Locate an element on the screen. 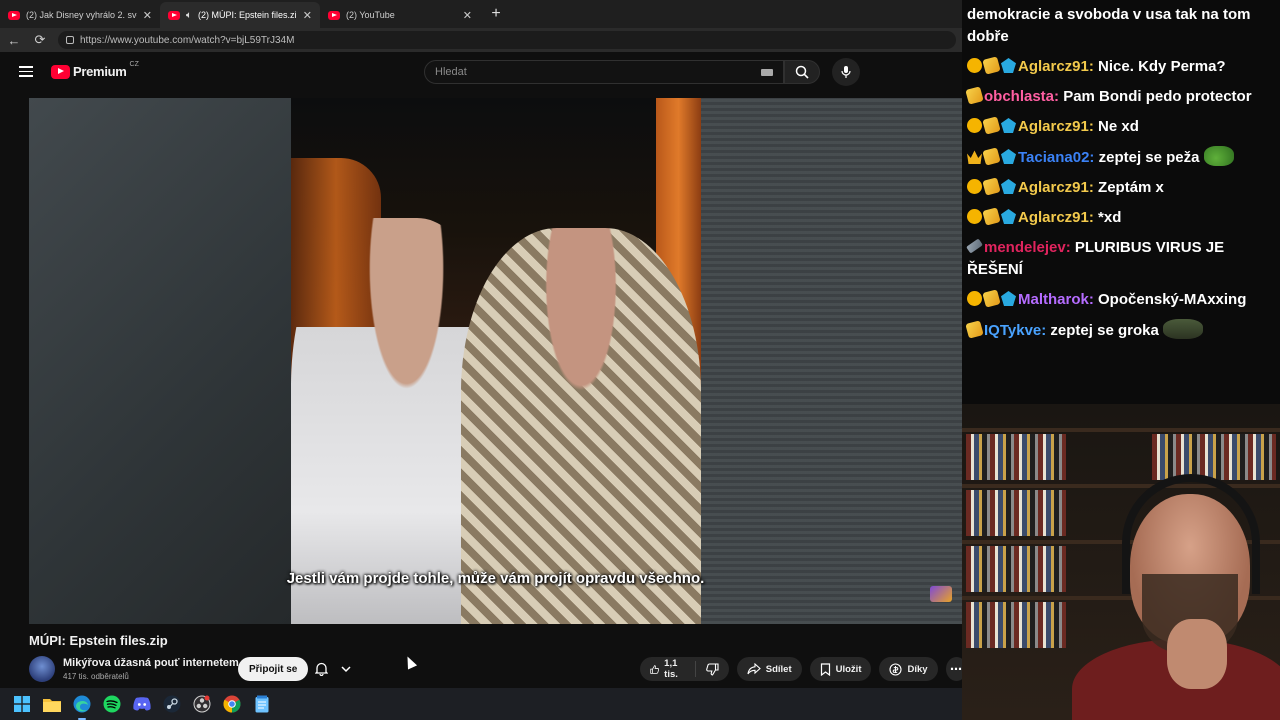  tab-title: (2) MÚPI: Epstein files.zip - YouTube is located at coordinates (247, 15).